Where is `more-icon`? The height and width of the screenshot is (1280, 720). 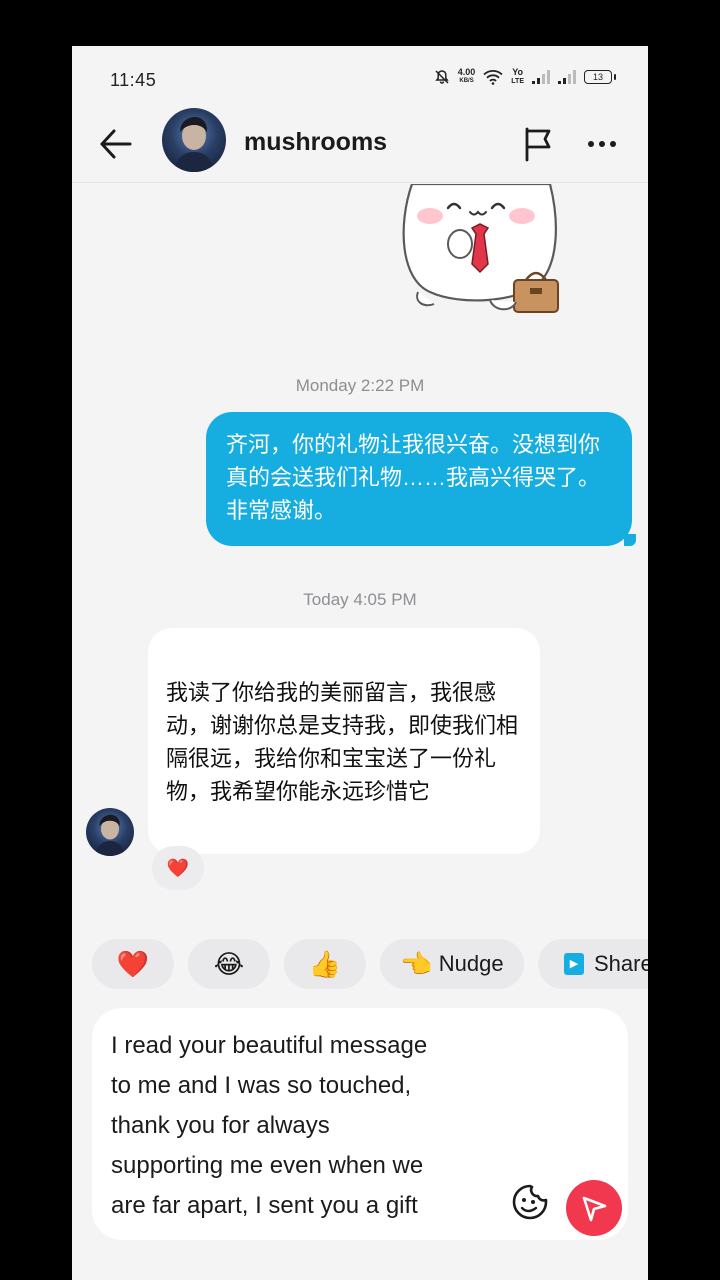 more-icon is located at coordinates (602, 144).